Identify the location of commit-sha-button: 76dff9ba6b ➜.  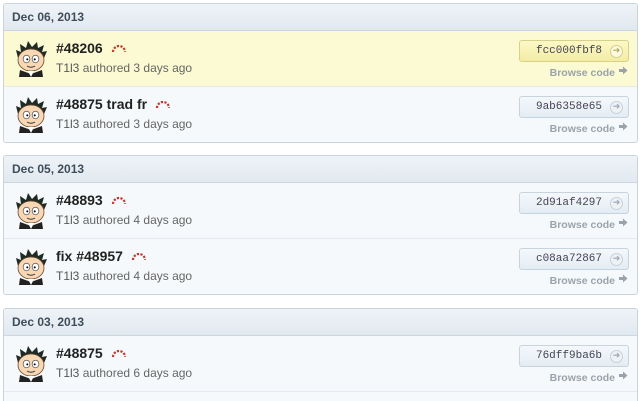
(574, 356).